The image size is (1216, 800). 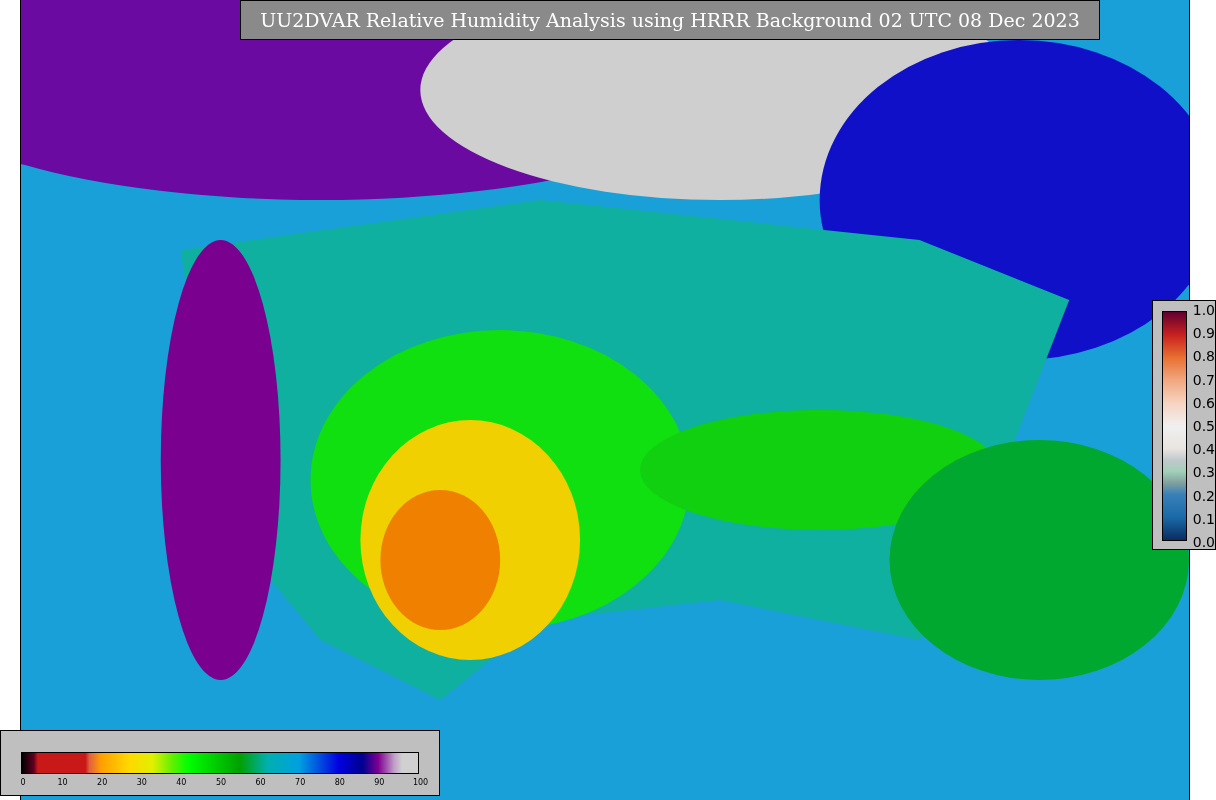 I want to click on scale-tick-label: 30, so click(x=141, y=782).